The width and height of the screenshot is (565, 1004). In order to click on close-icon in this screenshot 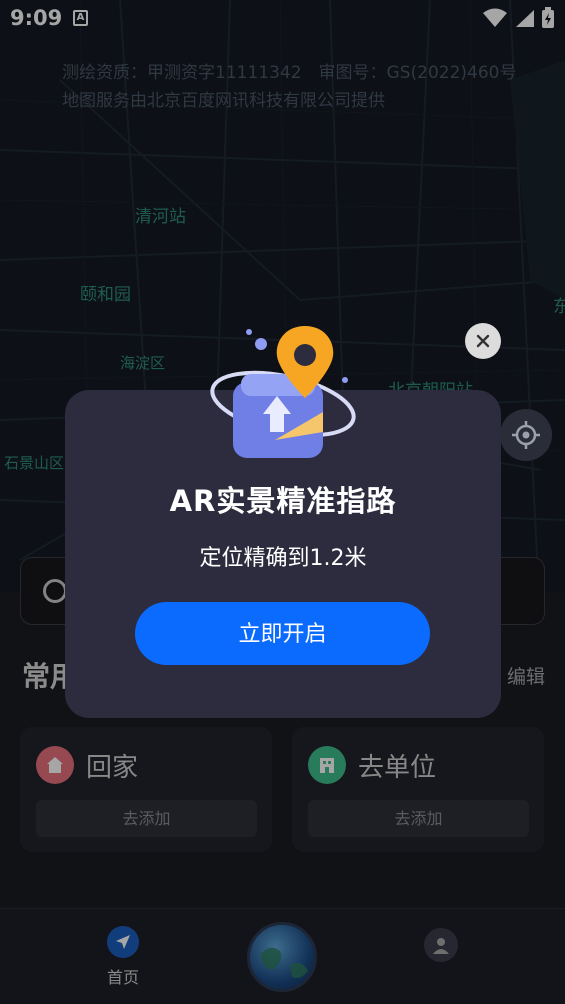, I will do `click(483, 341)`.